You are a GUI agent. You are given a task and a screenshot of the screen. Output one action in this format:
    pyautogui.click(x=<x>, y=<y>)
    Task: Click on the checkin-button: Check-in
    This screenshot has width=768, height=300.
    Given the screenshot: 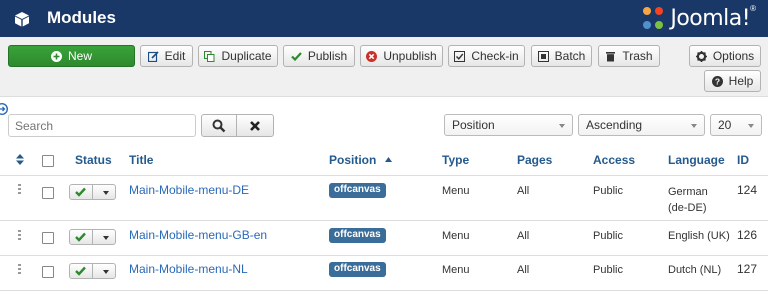 What is the action you would take?
    pyautogui.click(x=486, y=56)
    